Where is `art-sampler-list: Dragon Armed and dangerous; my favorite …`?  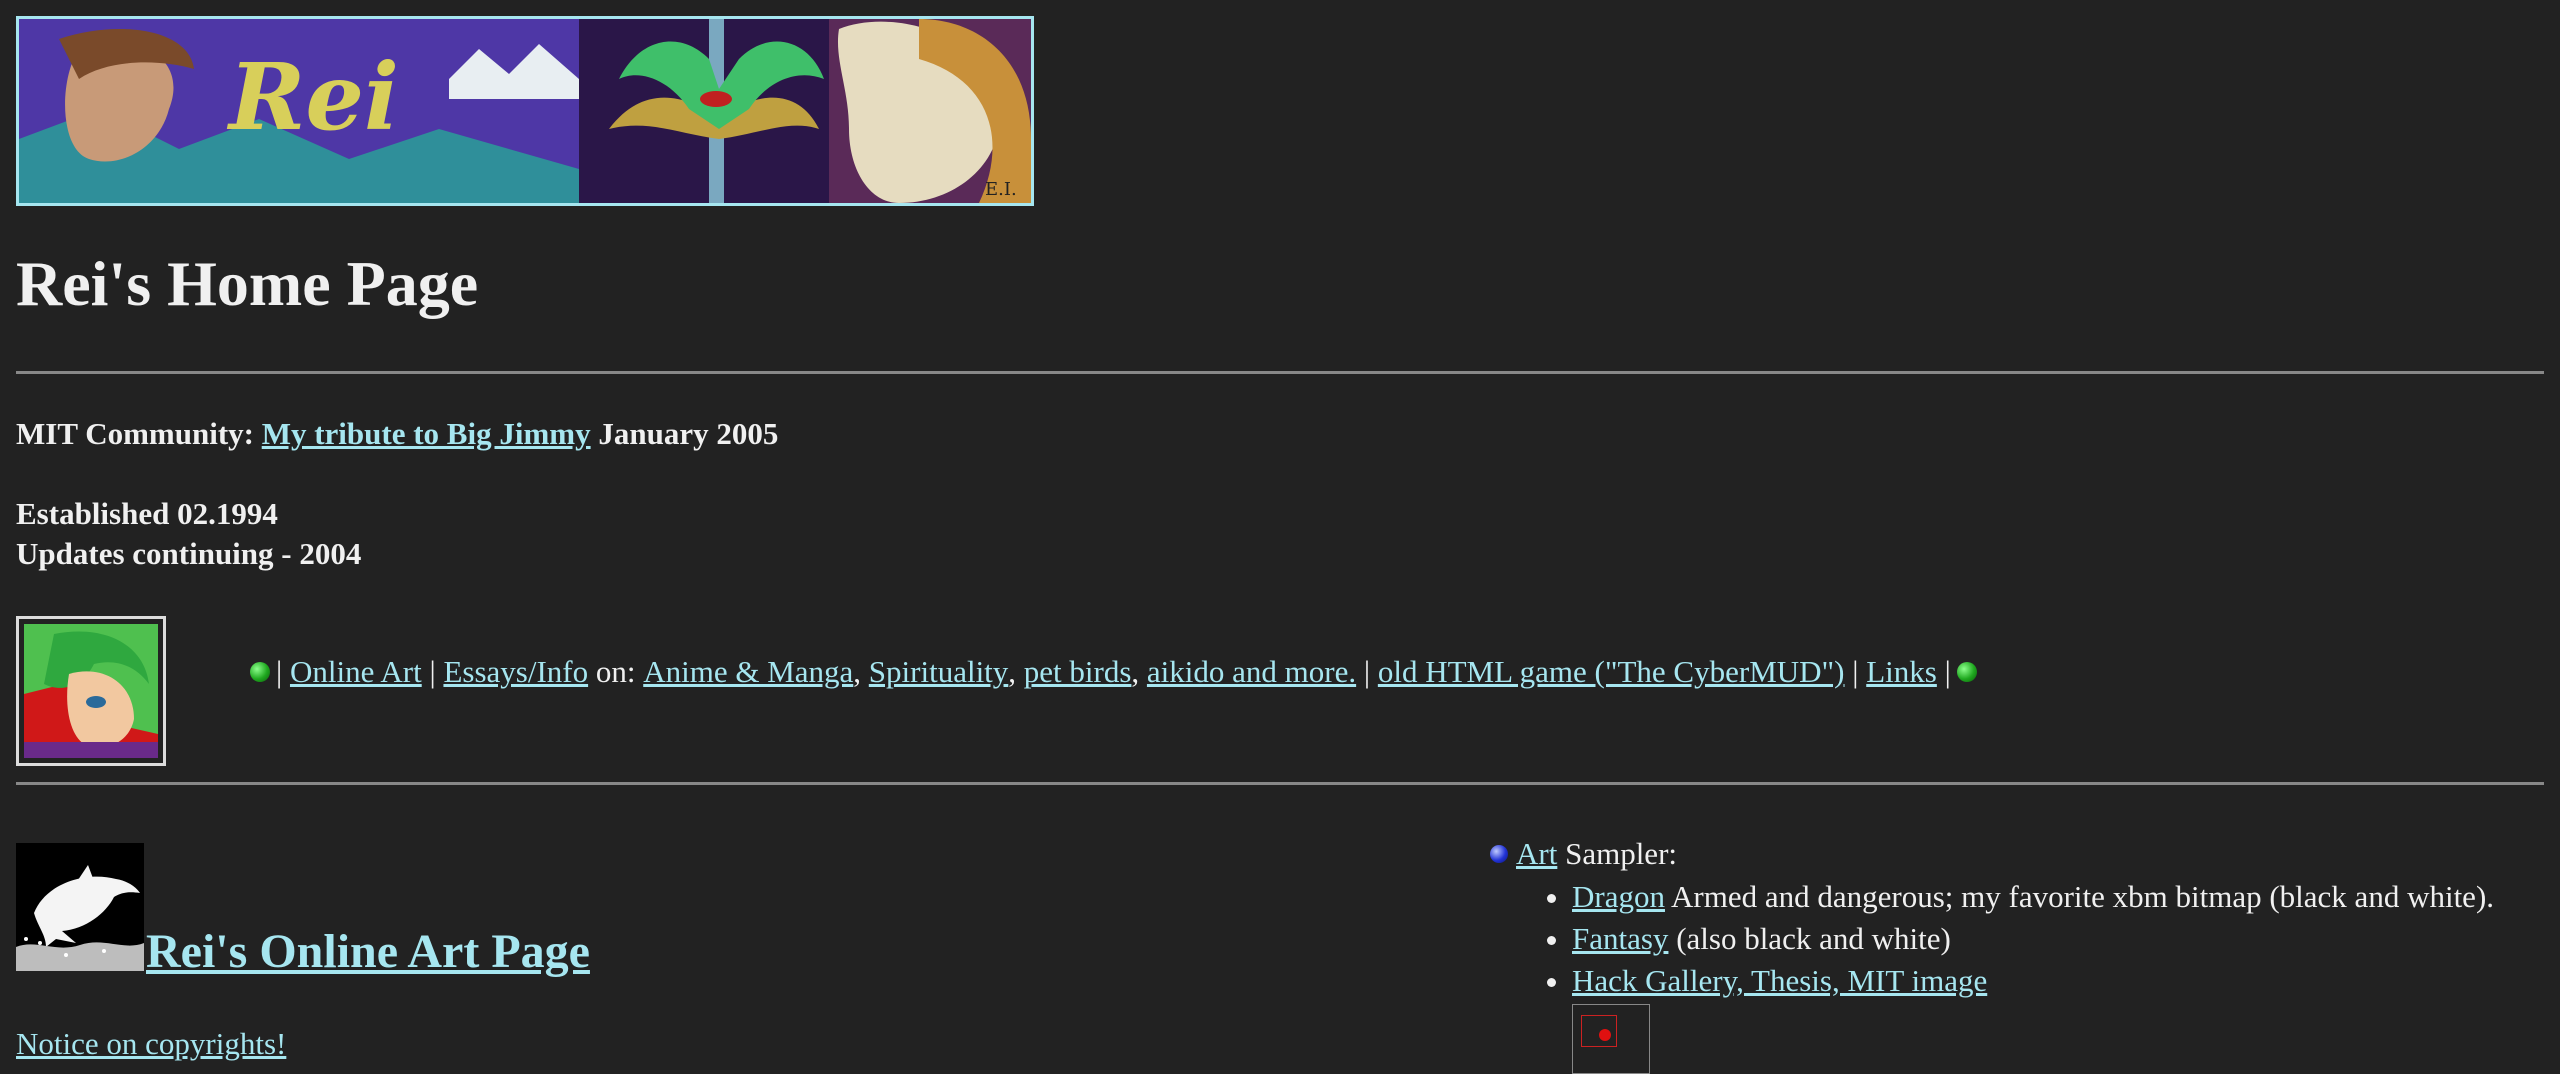
art-sampler-list: Dragon Armed and dangerous; my favorite … is located at coordinates (2013, 939).